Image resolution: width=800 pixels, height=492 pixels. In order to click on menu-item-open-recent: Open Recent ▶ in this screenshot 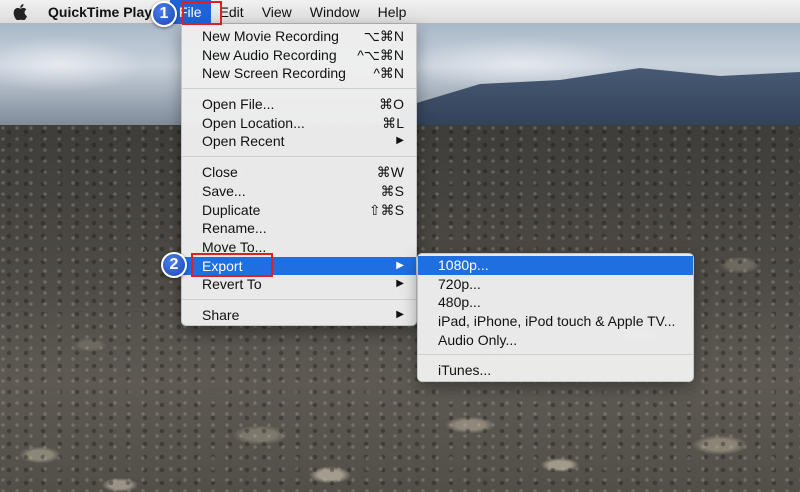, I will do `click(299, 141)`.